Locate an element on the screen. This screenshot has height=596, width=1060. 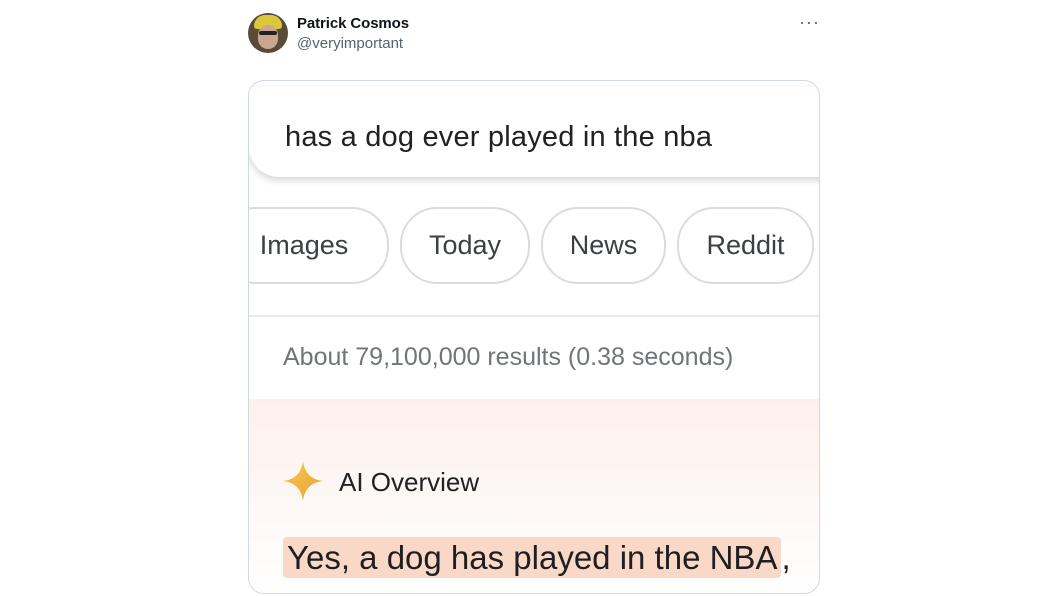
avatar is located at coordinates (268, 33).